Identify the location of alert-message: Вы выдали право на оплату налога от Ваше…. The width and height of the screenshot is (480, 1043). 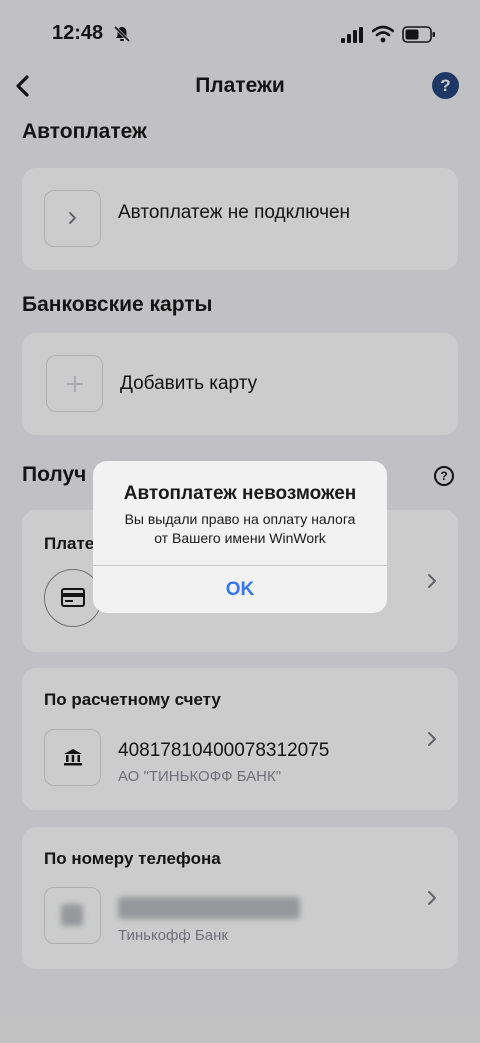
(240, 529).